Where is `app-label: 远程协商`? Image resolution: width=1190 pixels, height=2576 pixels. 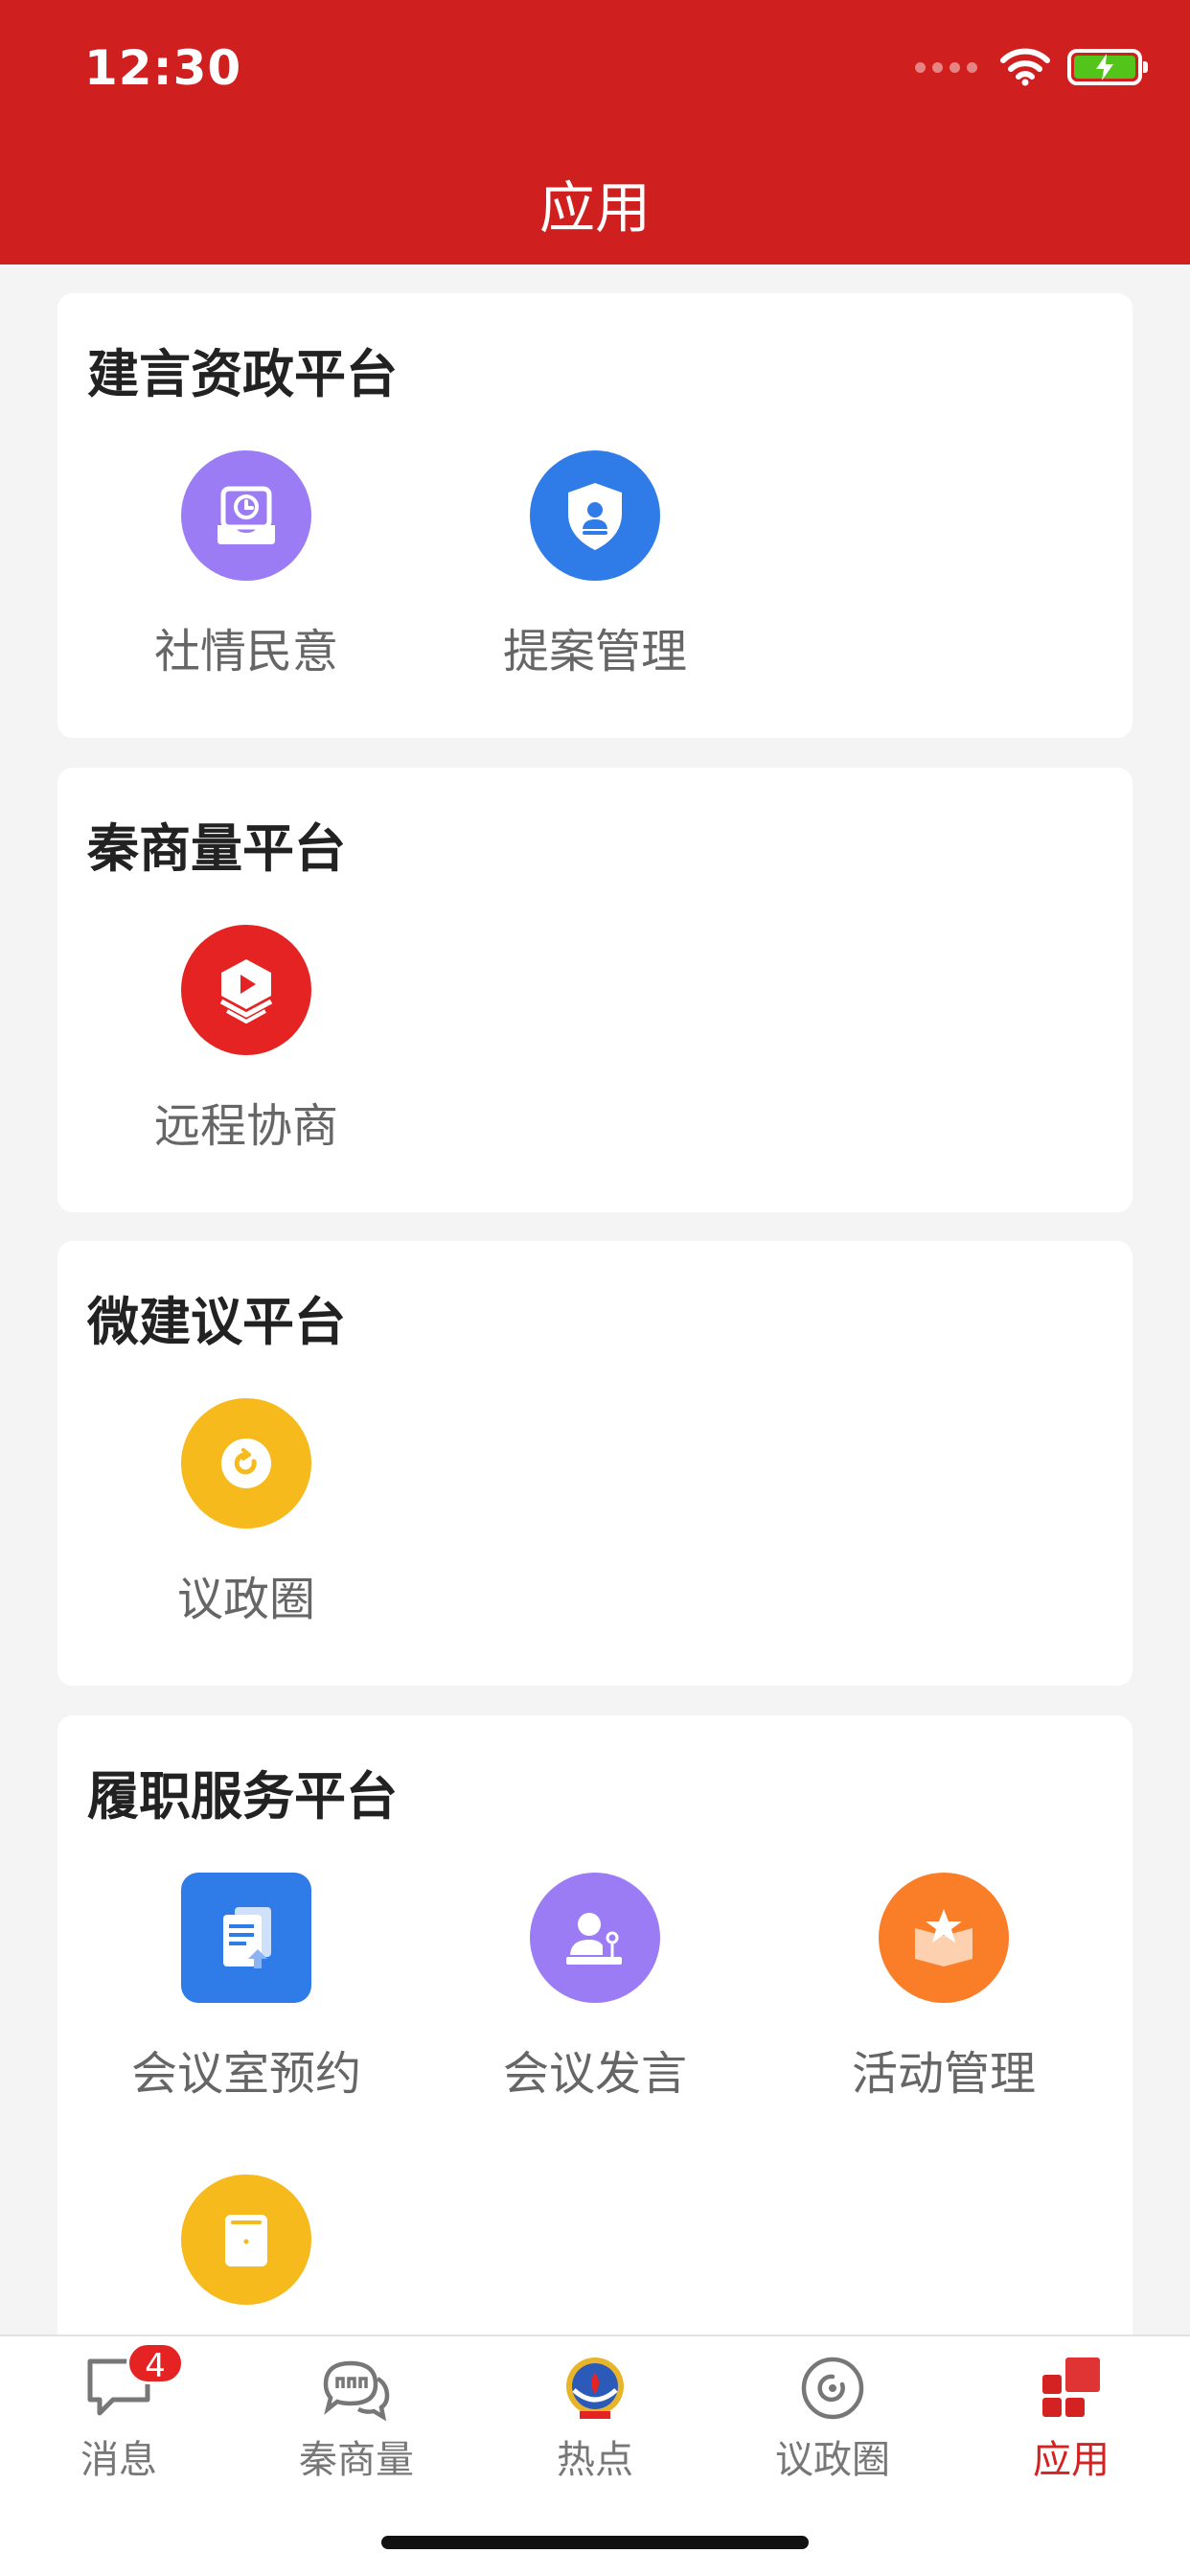 app-label: 远程协商 is located at coordinates (246, 1126).